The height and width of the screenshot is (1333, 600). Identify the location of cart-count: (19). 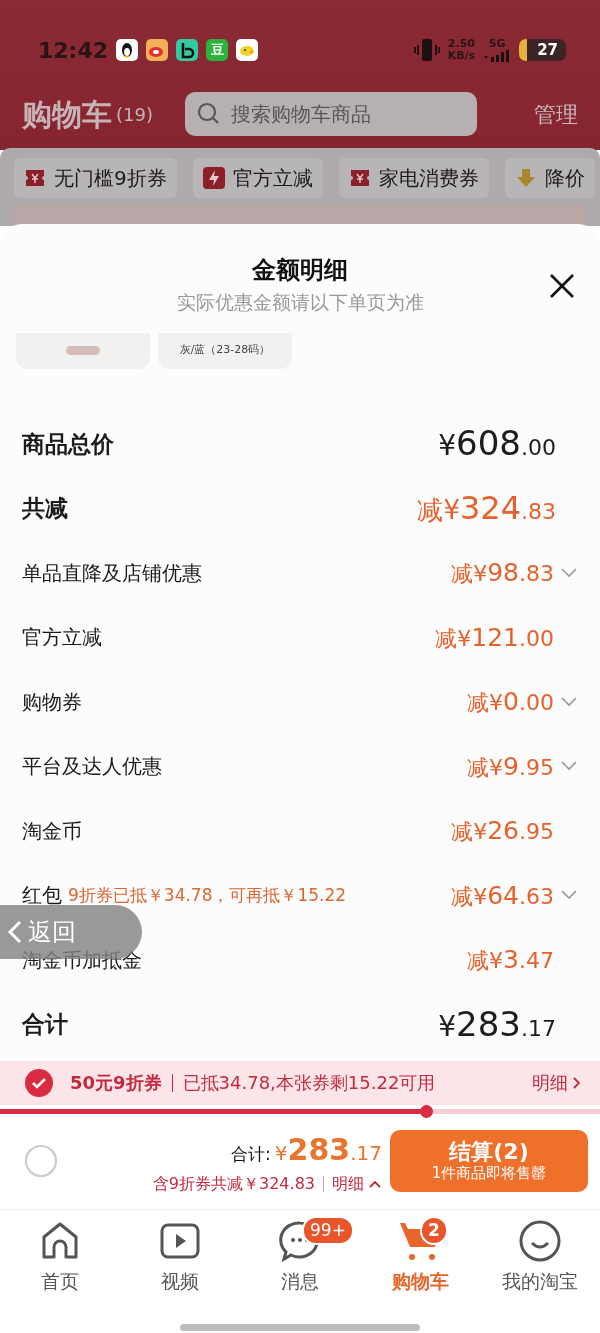
(134, 114).